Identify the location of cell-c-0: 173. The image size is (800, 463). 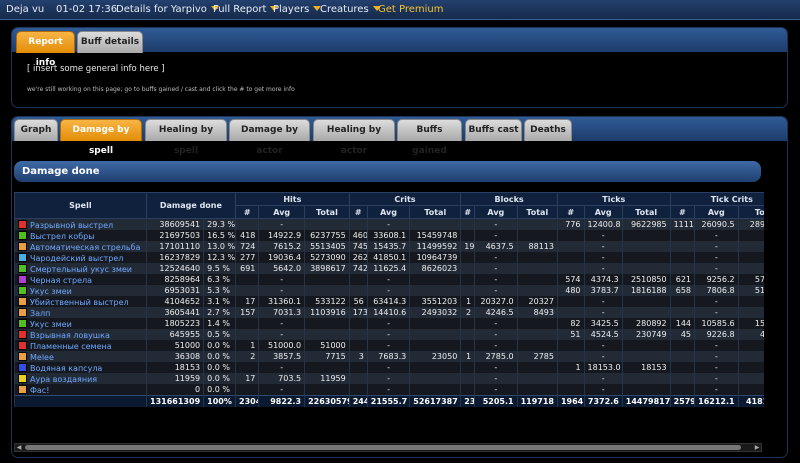
(358, 312).